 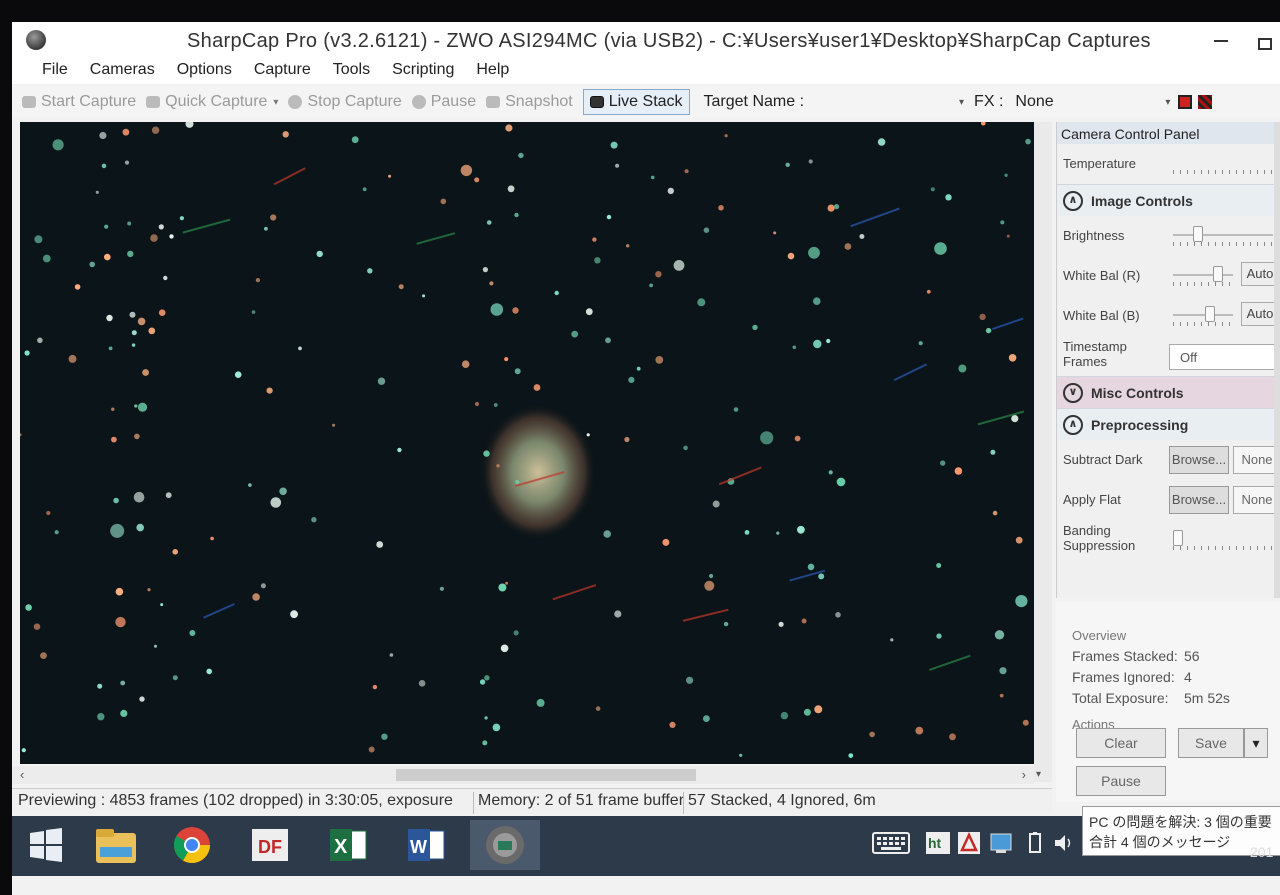 I want to click on menu-file: File, so click(x=55, y=70).